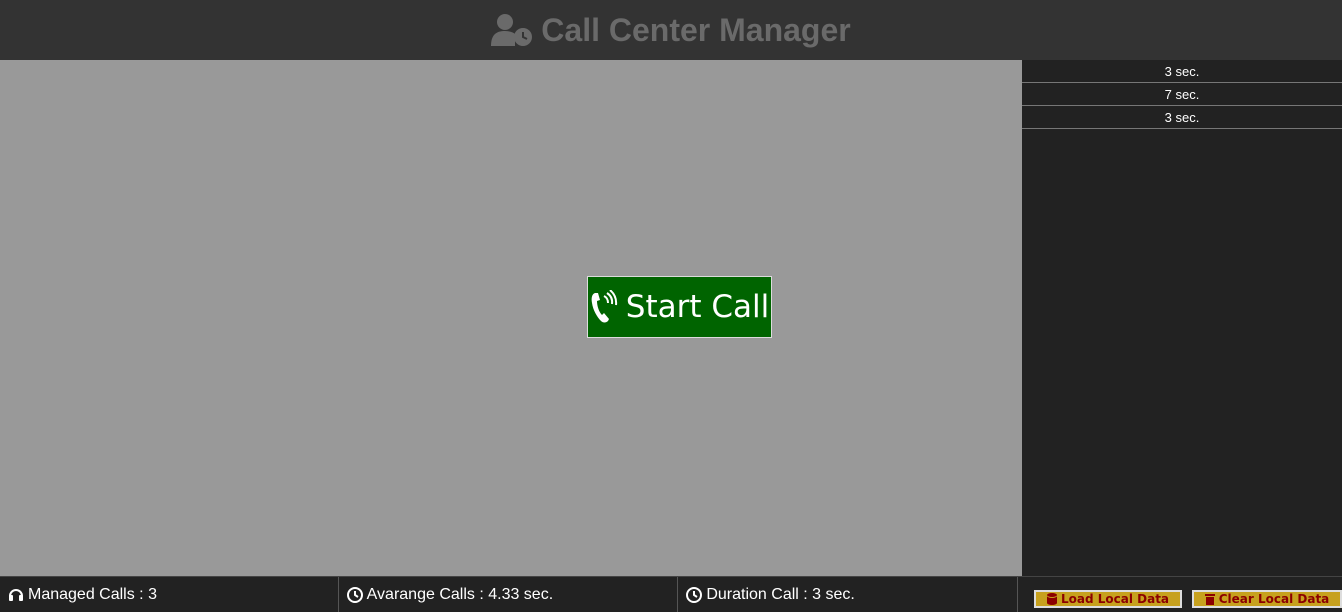 This screenshot has width=1342, height=612. Describe the element at coordinates (512, 30) in the screenshot. I see `user-clock-icon` at that location.